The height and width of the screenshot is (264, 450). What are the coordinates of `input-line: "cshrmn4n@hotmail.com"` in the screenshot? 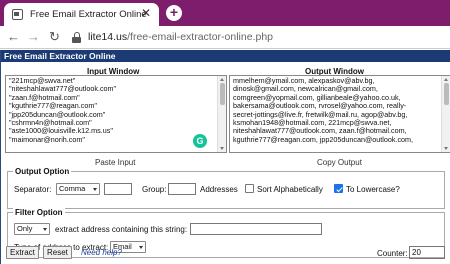 It's located at (50, 123).